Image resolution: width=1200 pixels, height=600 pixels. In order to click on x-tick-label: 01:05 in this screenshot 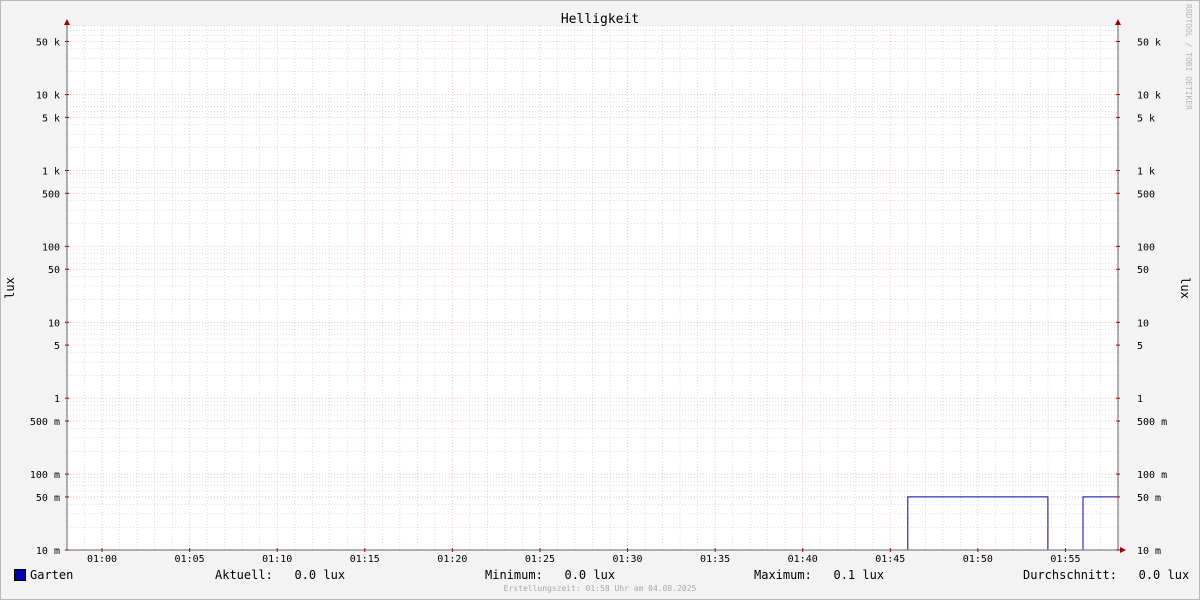, I will do `click(190, 559)`.